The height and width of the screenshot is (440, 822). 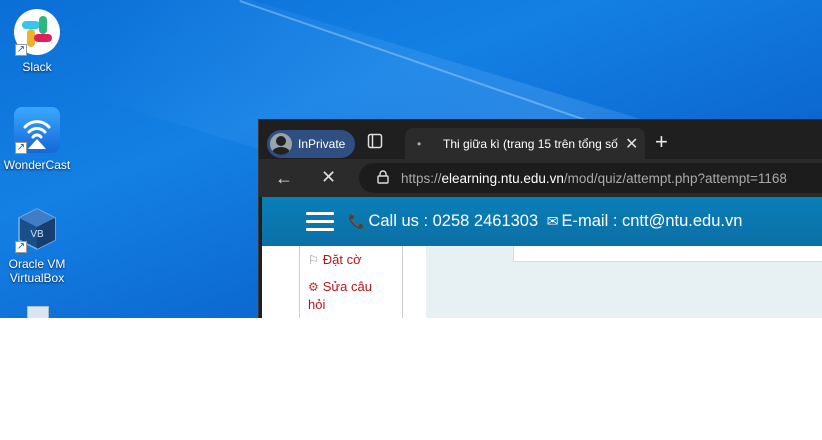 I want to click on desktop-icon-label-line1: Oracle VM, so click(x=37, y=264).